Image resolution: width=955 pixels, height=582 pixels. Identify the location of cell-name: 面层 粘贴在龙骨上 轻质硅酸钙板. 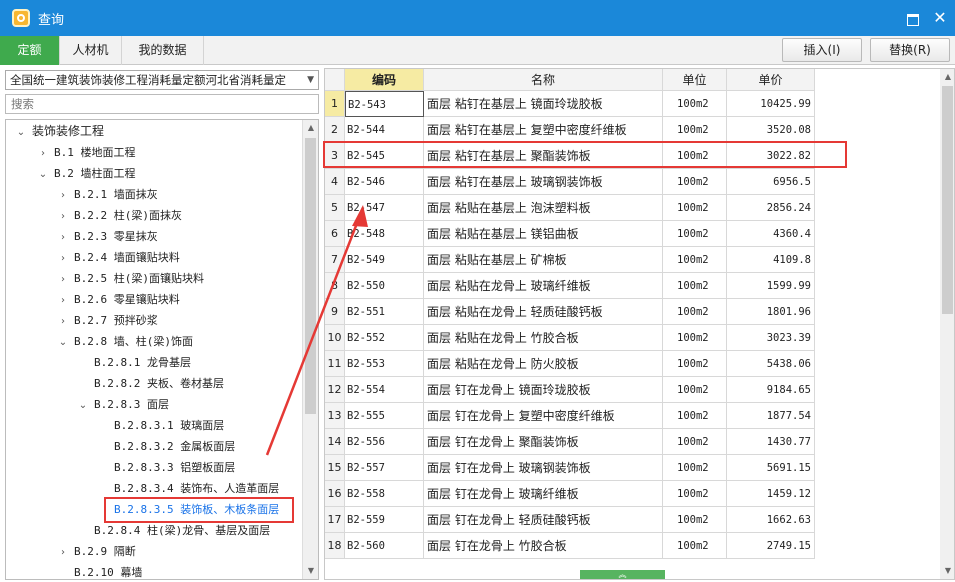
(543, 312).